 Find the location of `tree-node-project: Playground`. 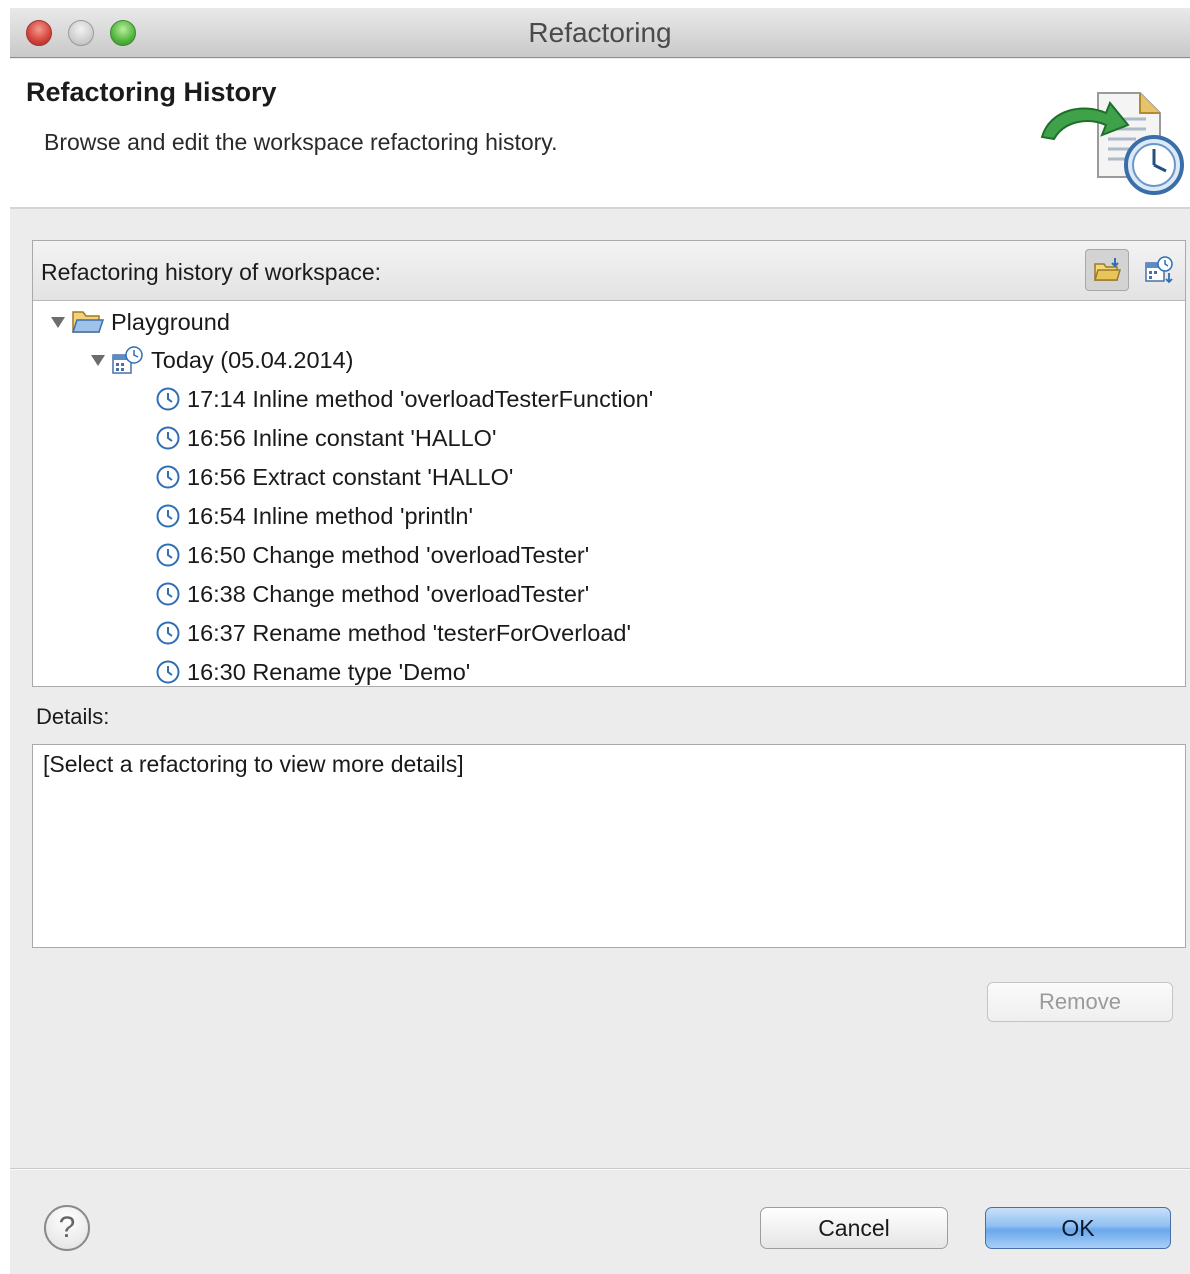

tree-node-project: Playground is located at coordinates (139, 322).